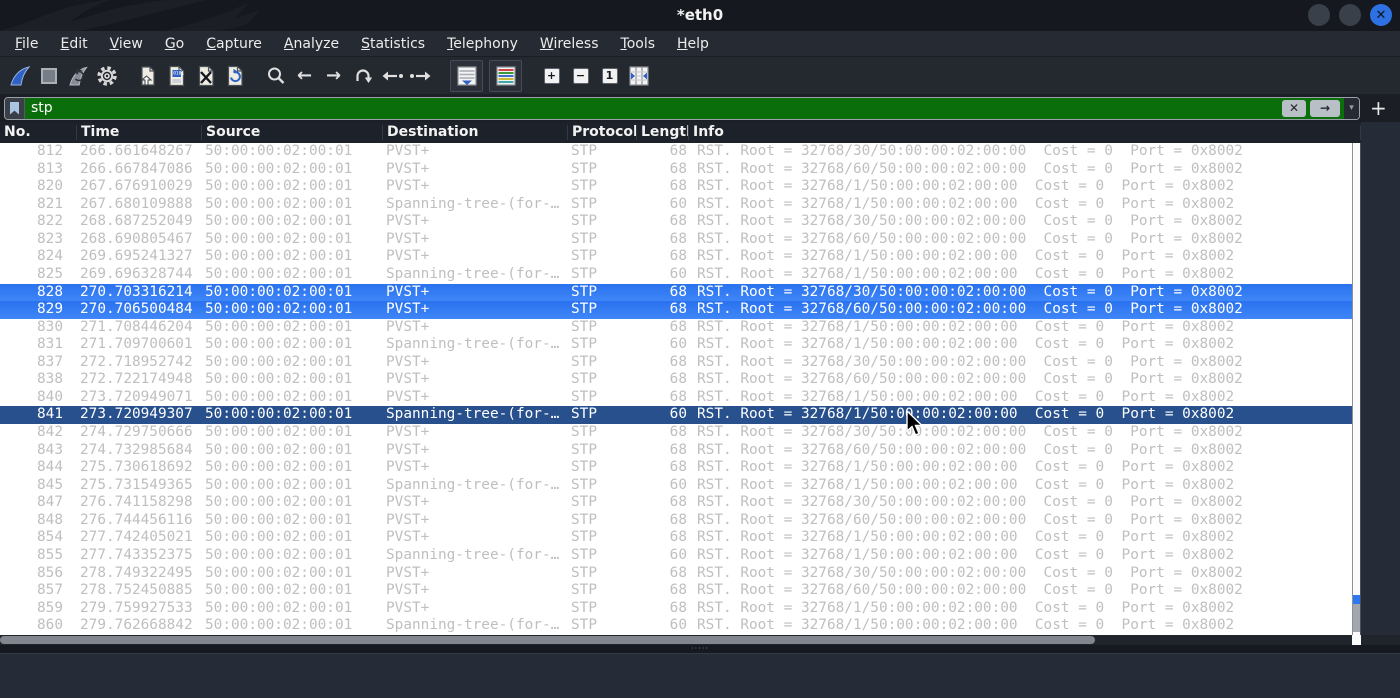  I want to click on filter-dropdown-caret: ▾, so click(1351, 108).